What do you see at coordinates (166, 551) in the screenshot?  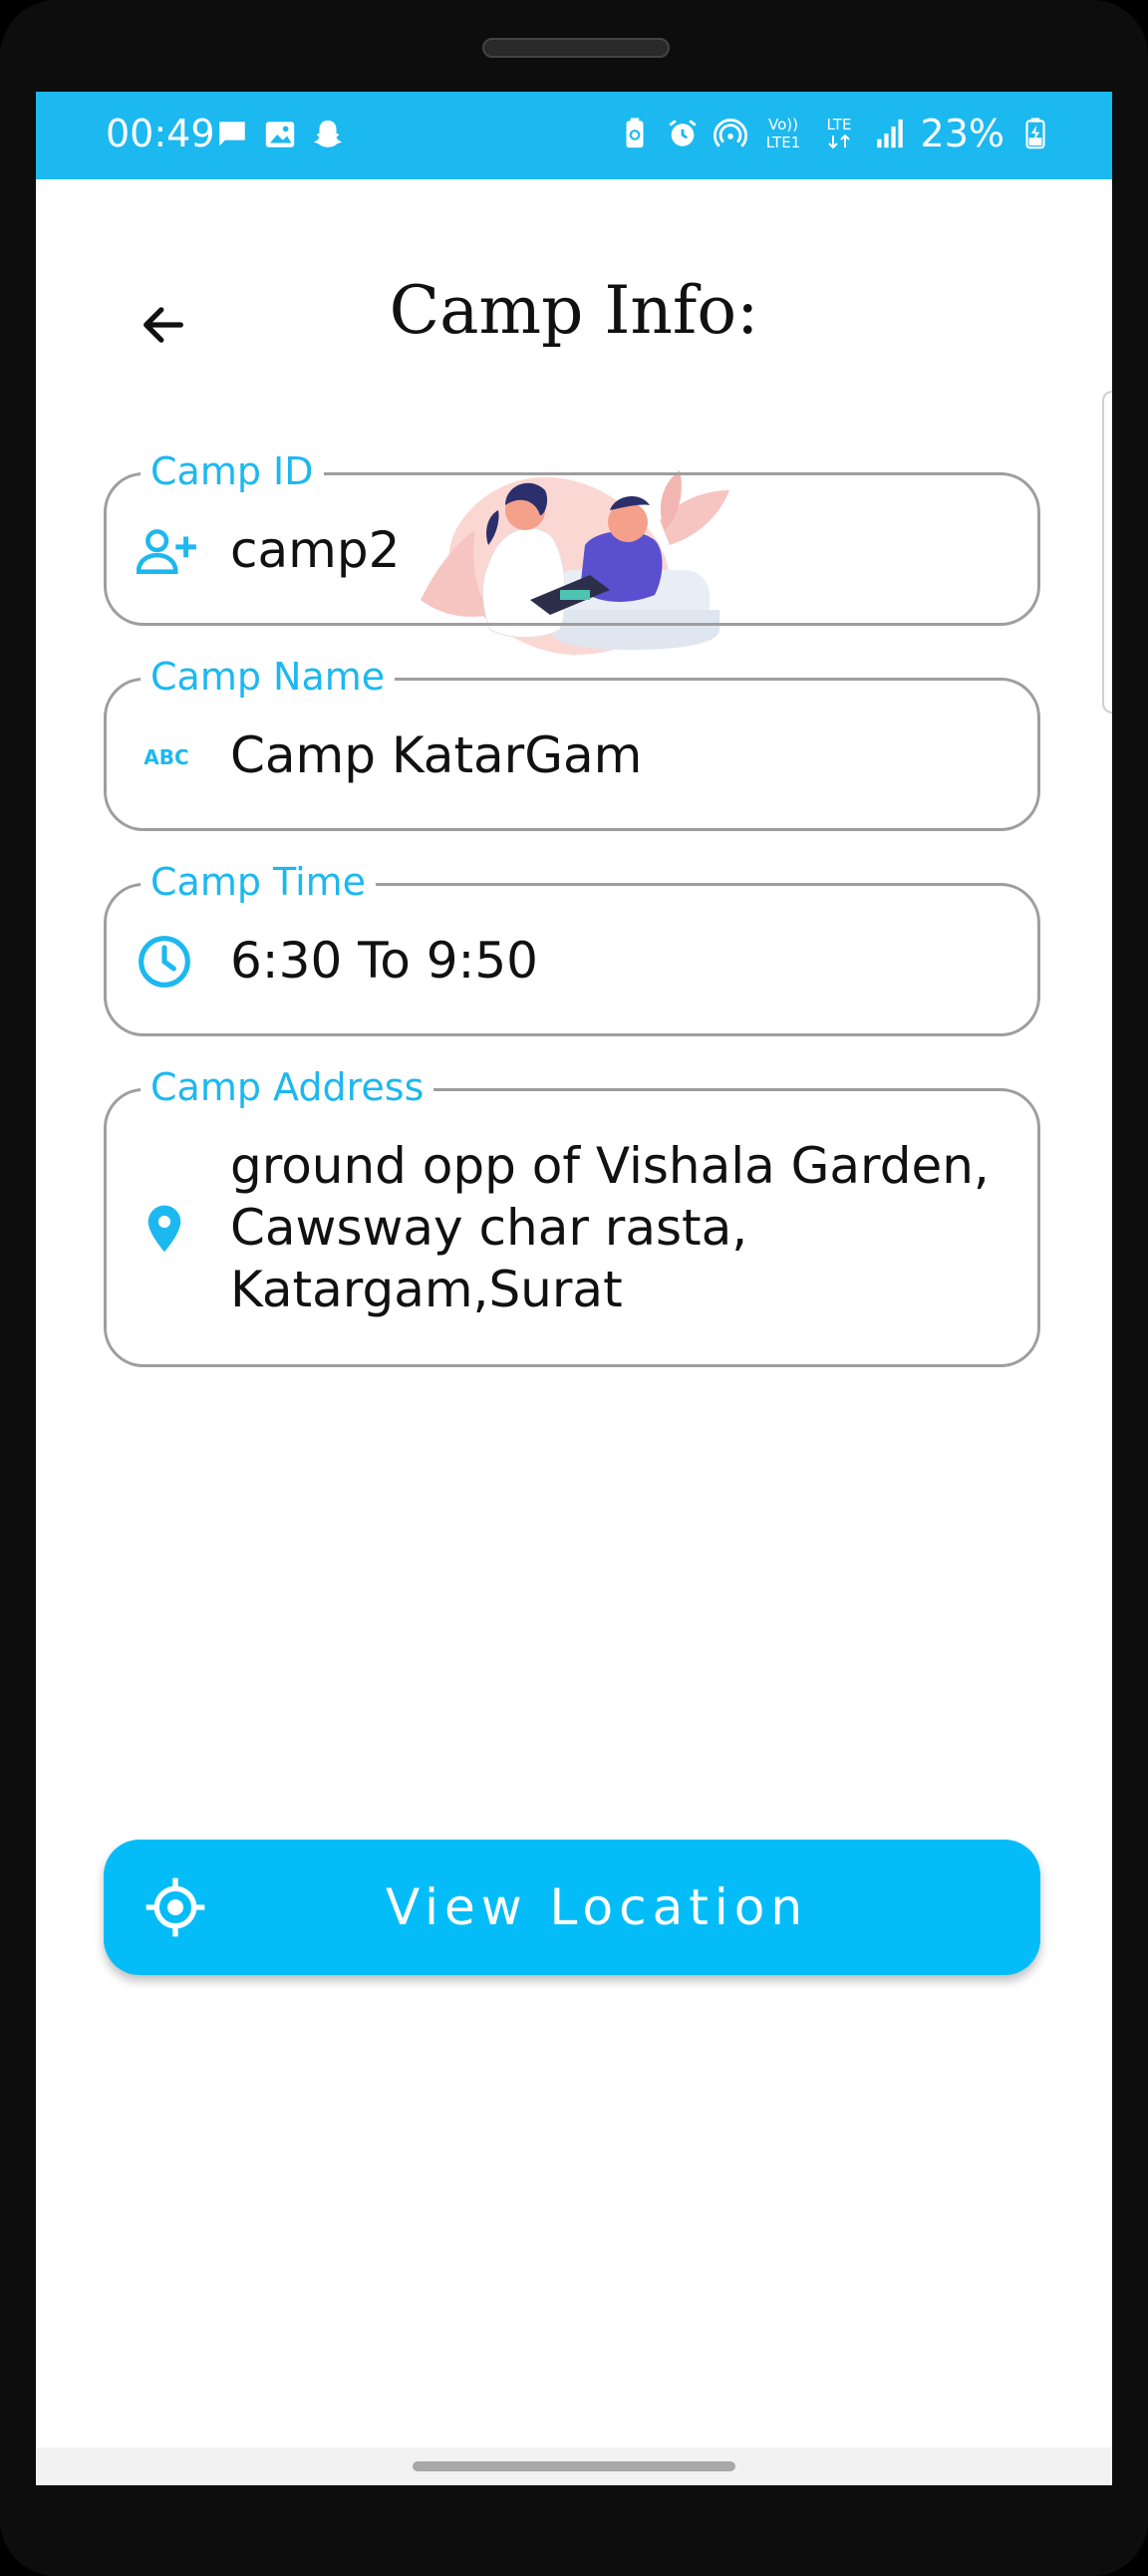 I see `add-person-icon` at bounding box center [166, 551].